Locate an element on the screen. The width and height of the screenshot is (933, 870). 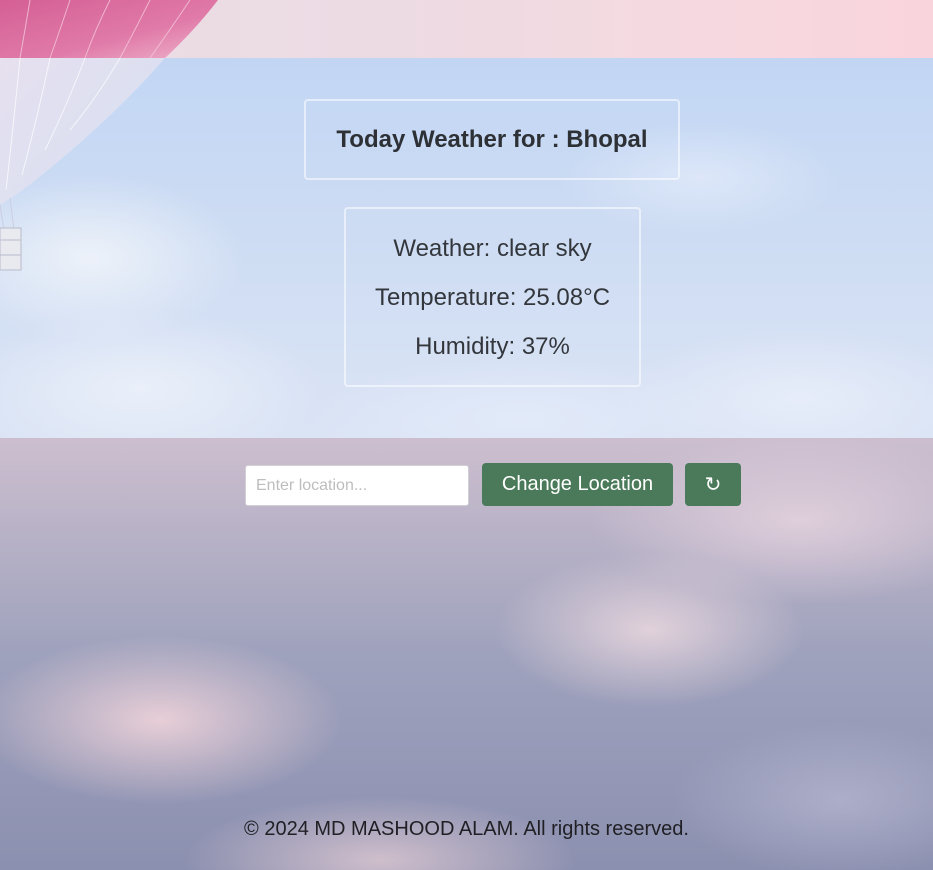
change-location-button: Change Location is located at coordinates (577, 484).